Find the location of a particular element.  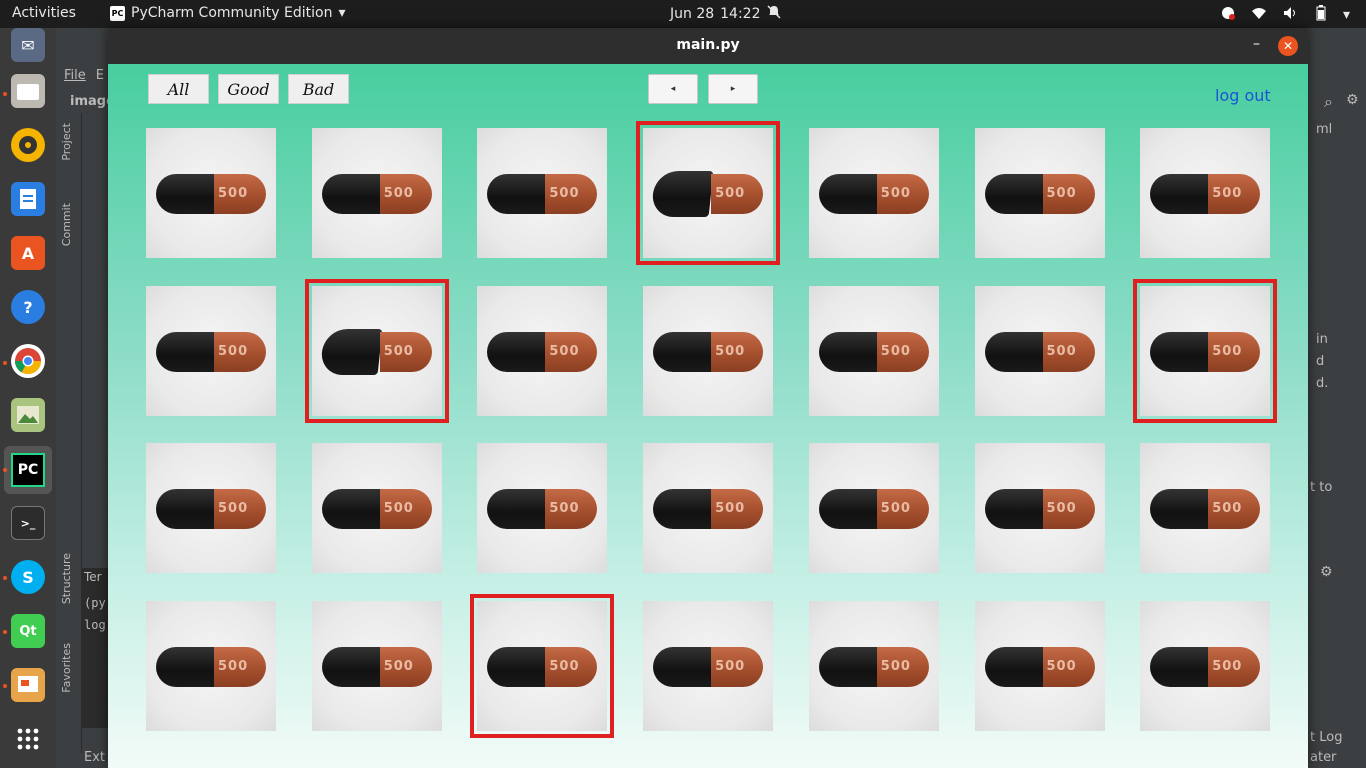

filter-good-button: Good is located at coordinates (248, 89).